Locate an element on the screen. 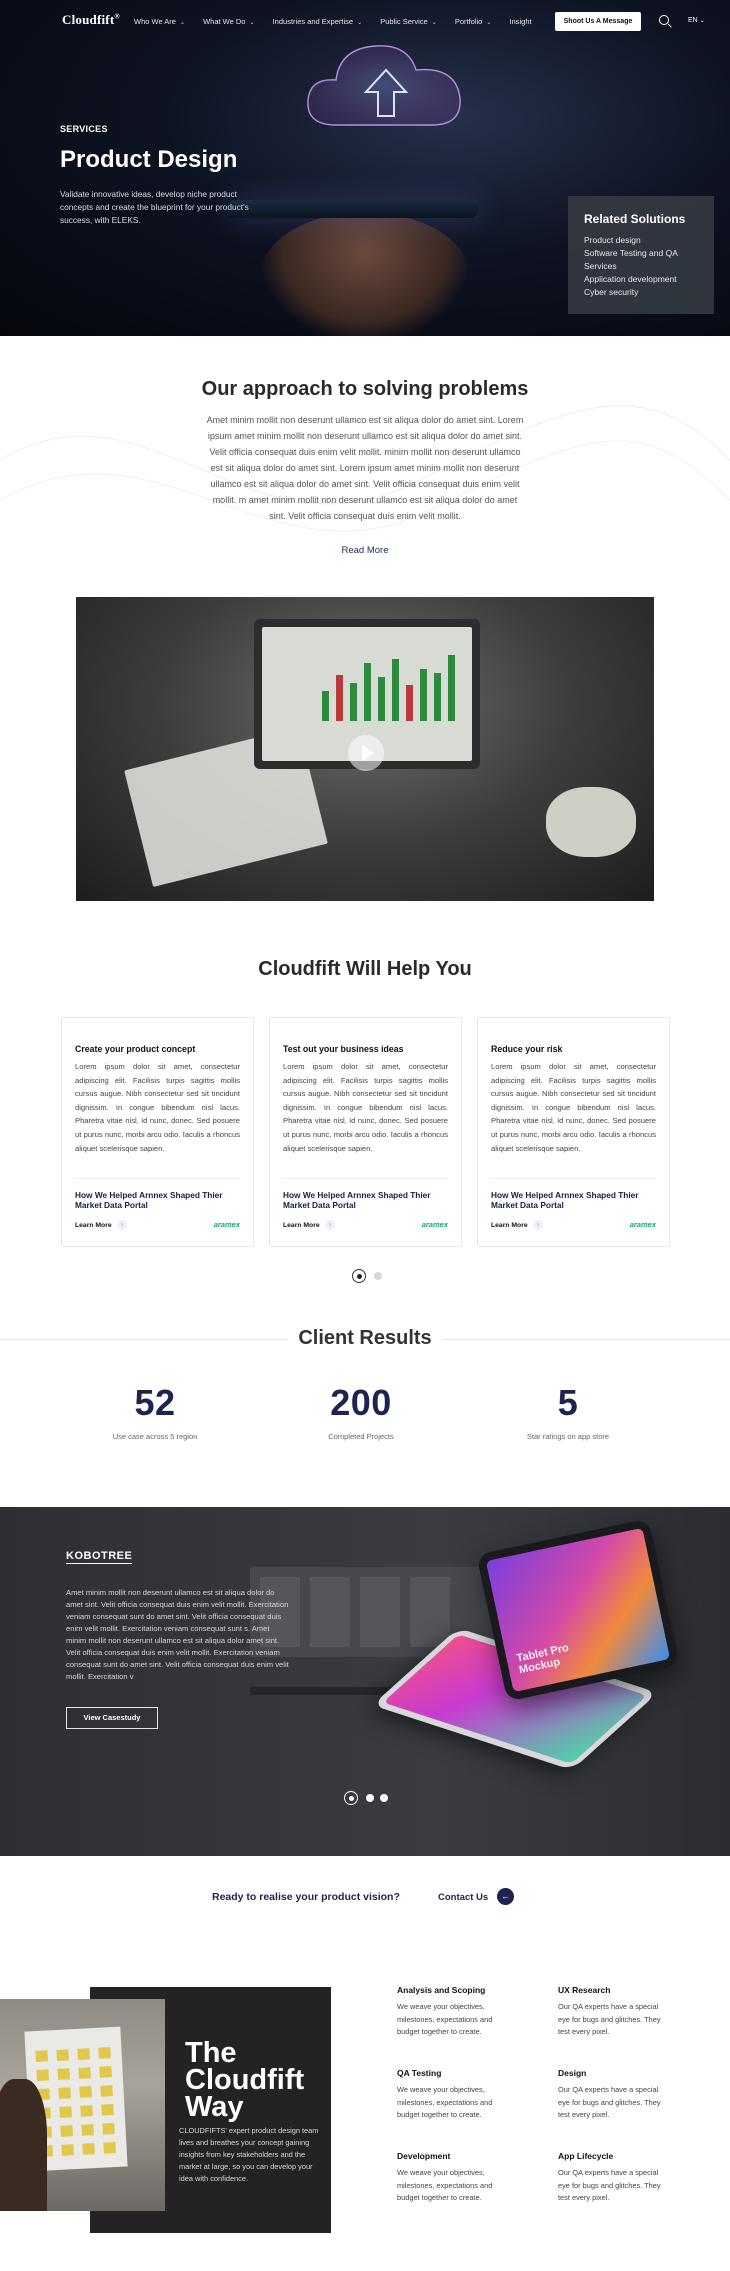  stat-label: Use case across 5 region is located at coordinates (155, 1436).